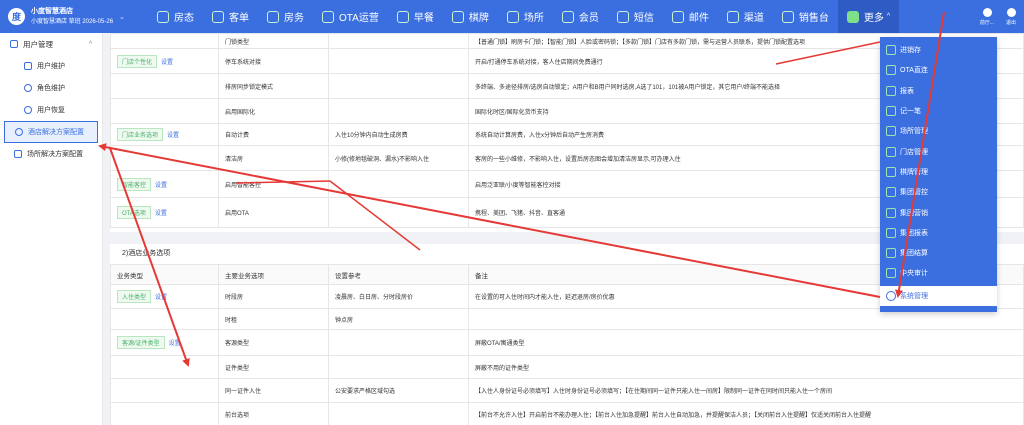  I want to click on nav-item: 早餐, so click(415, 16).